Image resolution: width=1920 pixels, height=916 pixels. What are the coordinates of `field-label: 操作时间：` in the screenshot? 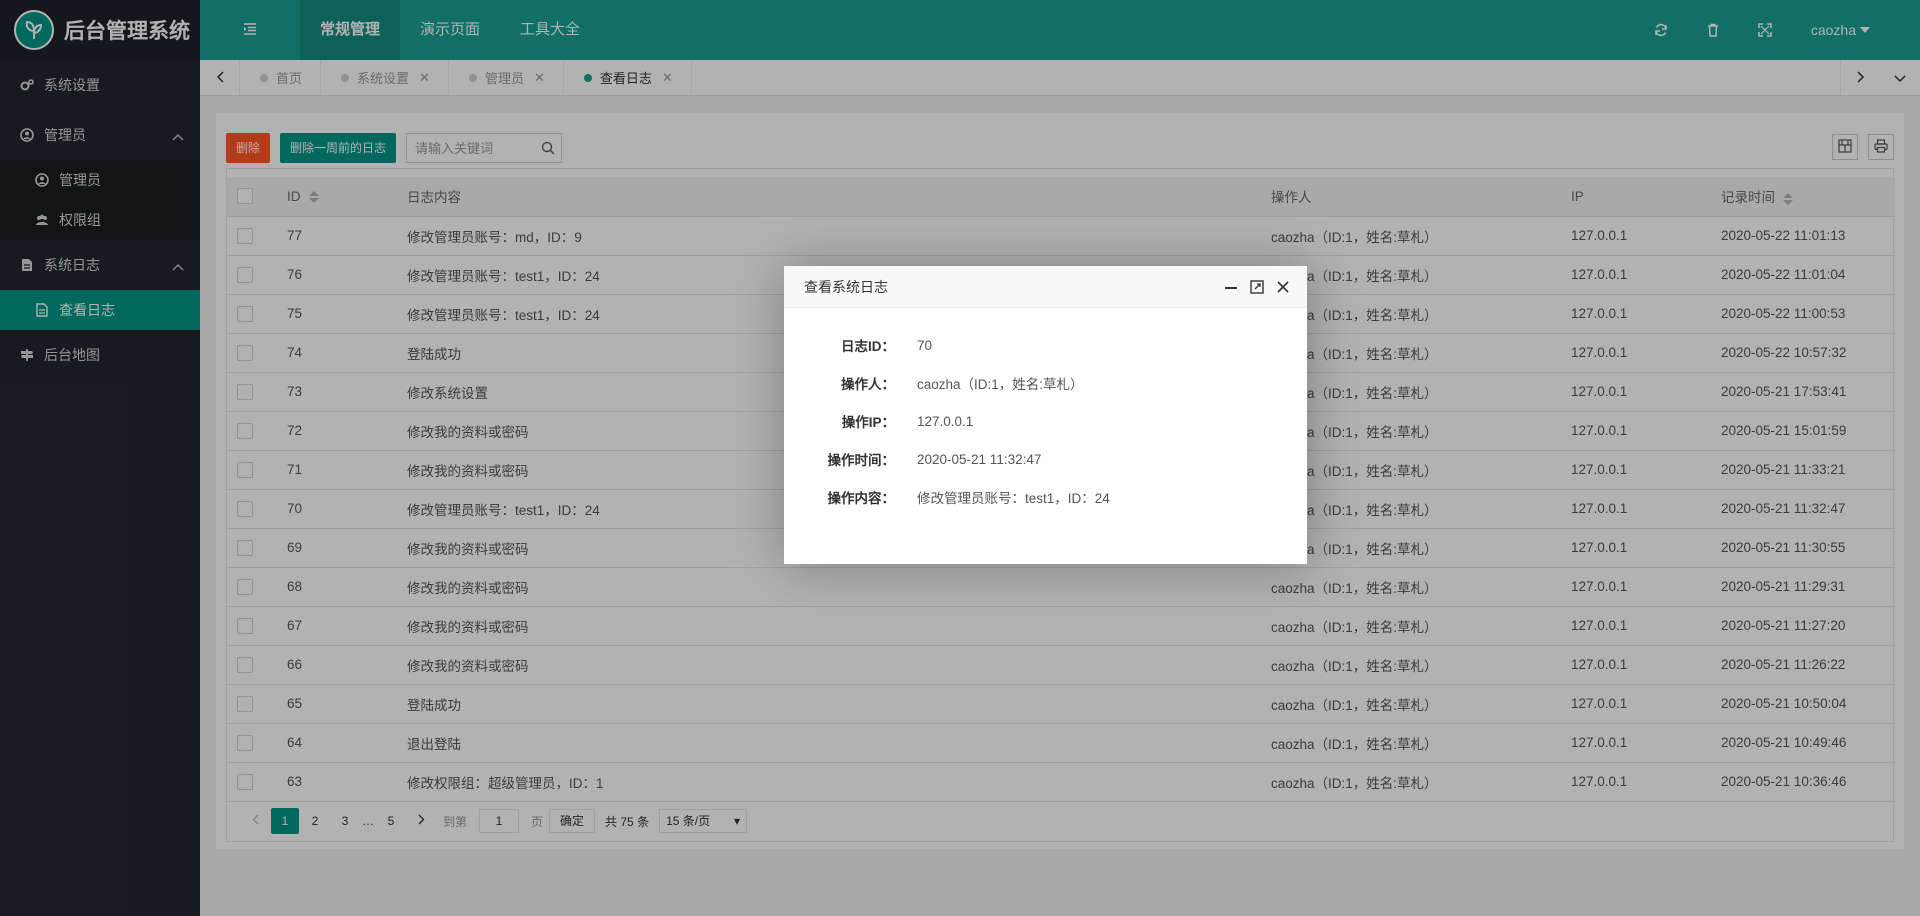 It's located at (861, 460).